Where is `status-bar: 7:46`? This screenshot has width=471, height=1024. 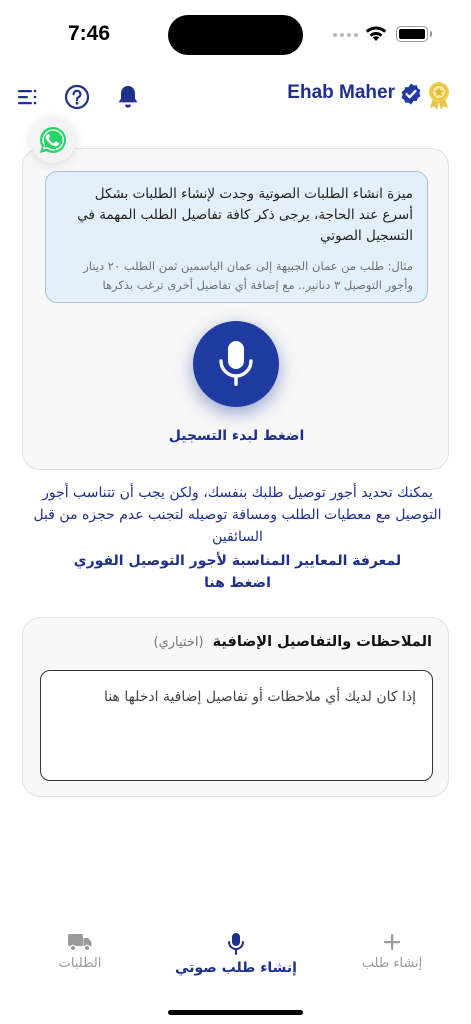
status-bar: 7:46 is located at coordinates (235, 35).